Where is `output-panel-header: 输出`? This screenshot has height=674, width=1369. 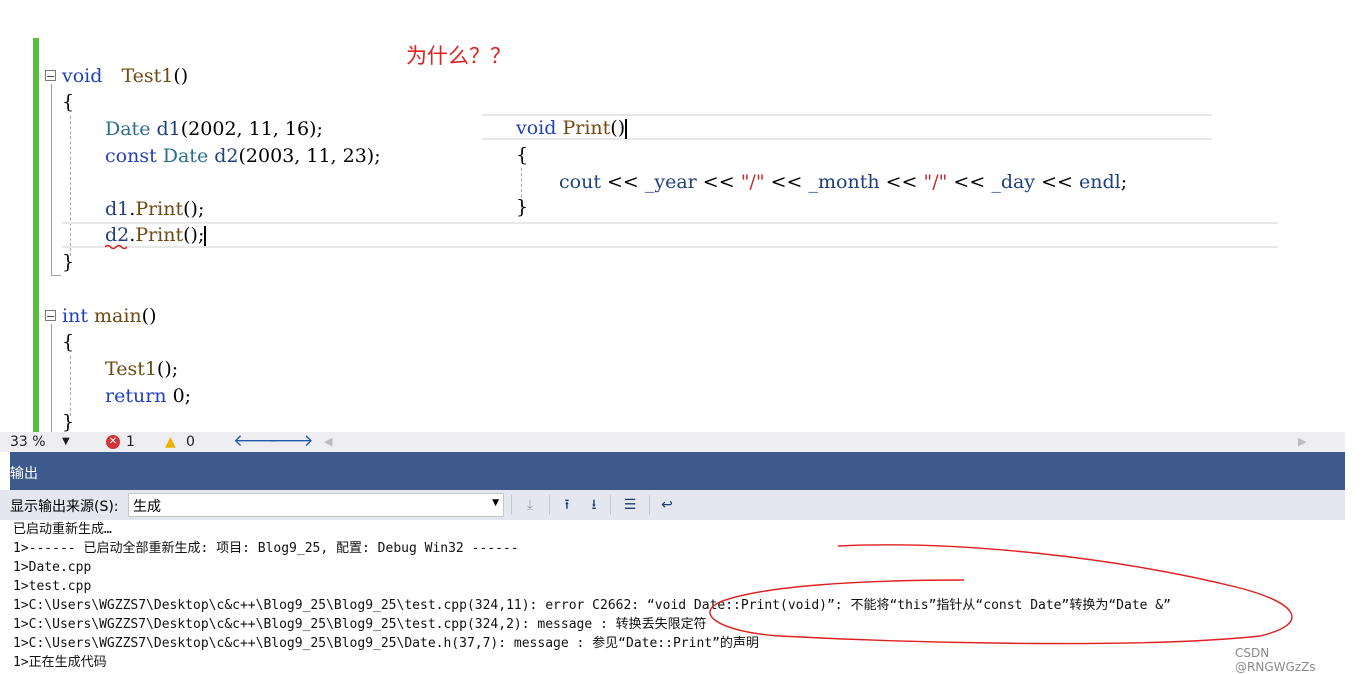
output-panel-header: 输出 is located at coordinates (677, 471).